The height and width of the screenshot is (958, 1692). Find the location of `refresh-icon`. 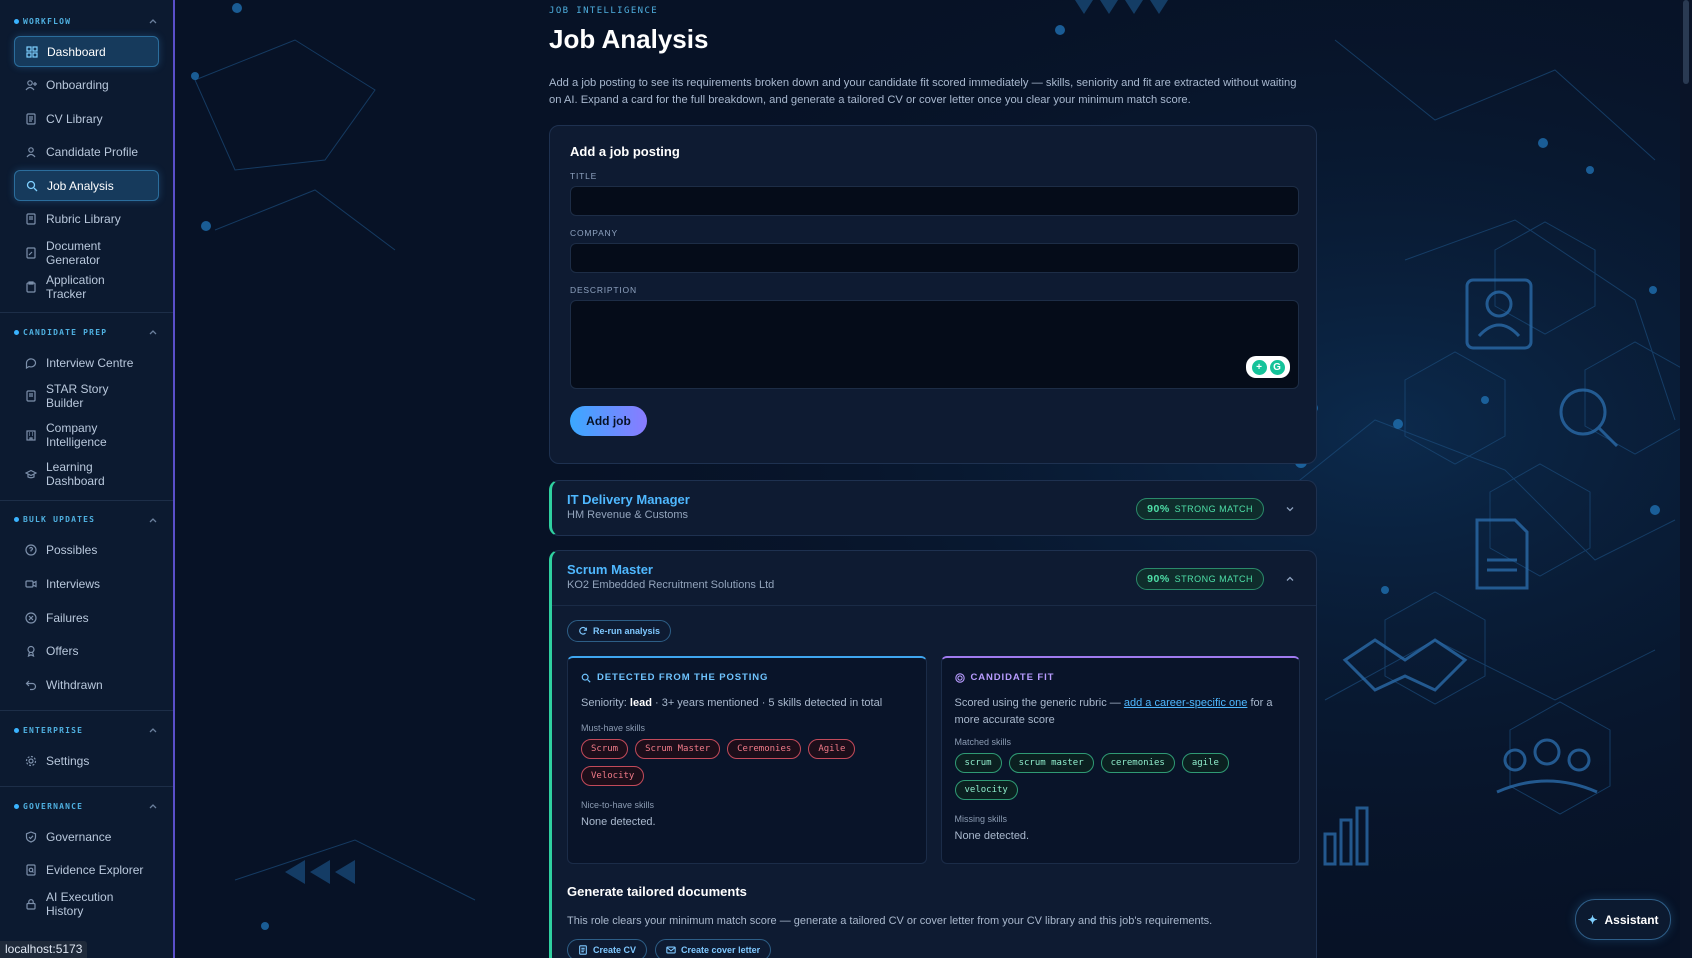

refresh-icon is located at coordinates (583, 630).